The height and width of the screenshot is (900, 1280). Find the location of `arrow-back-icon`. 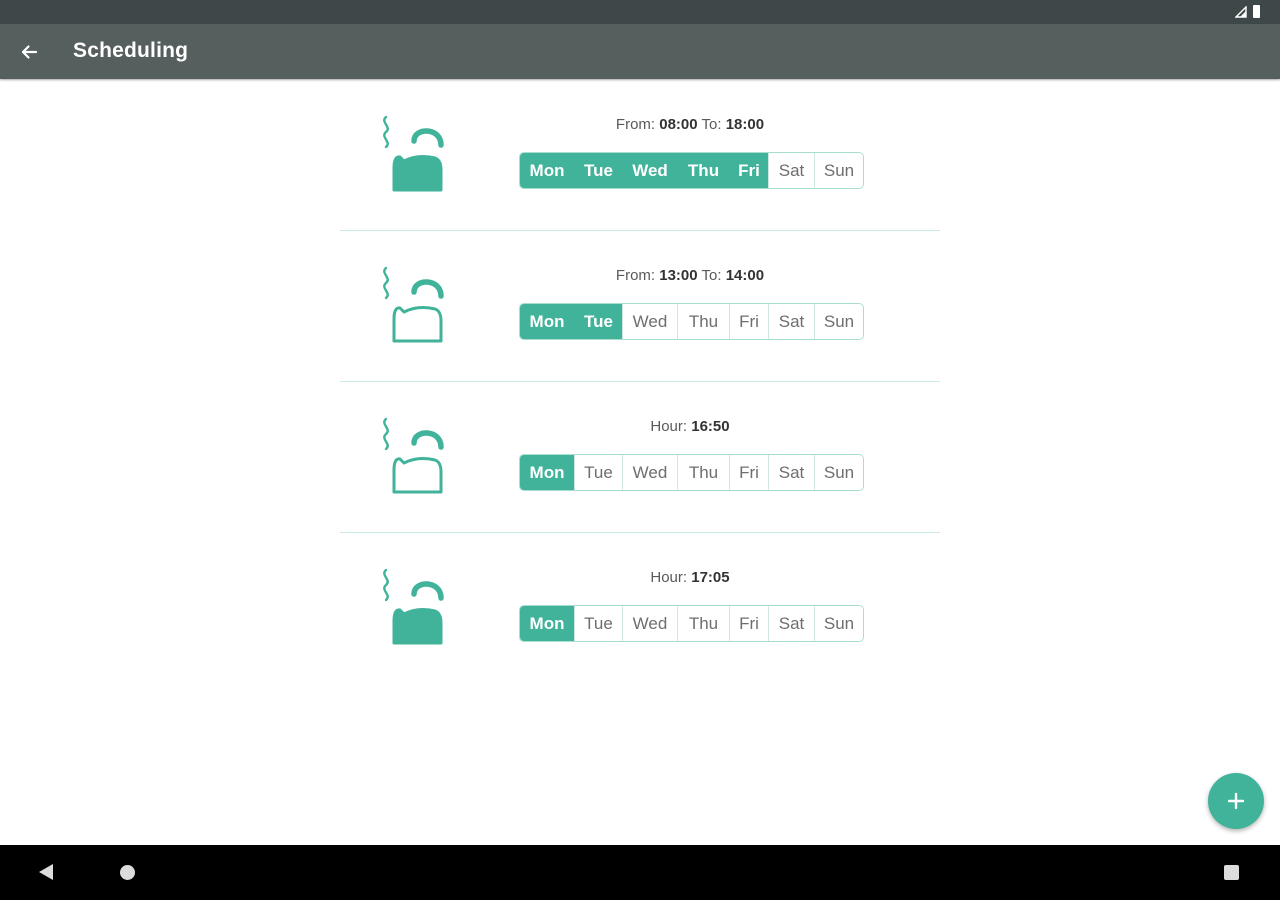

arrow-back-icon is located at coordinates (29, 52).